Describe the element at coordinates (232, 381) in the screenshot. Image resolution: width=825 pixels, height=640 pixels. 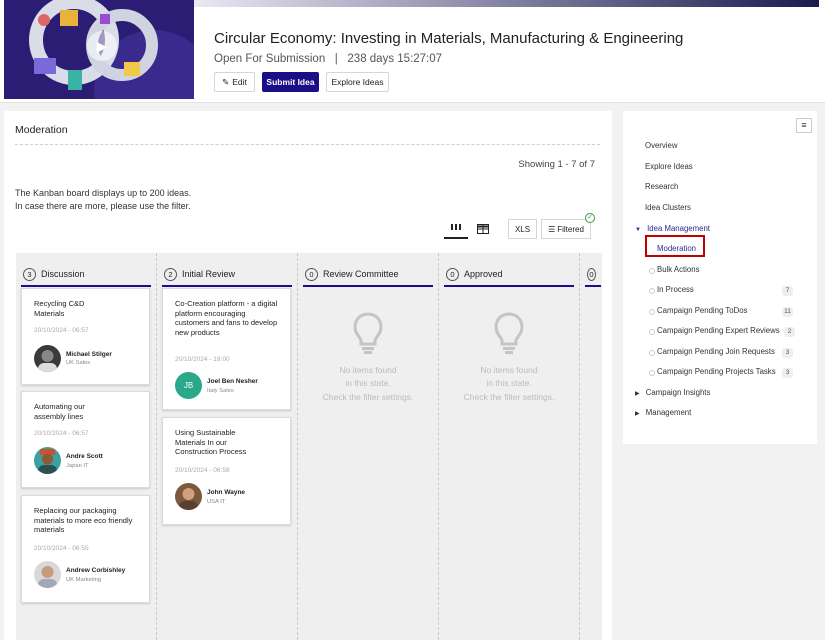
I see `author-name: Joel Ben Nesher` at that location.